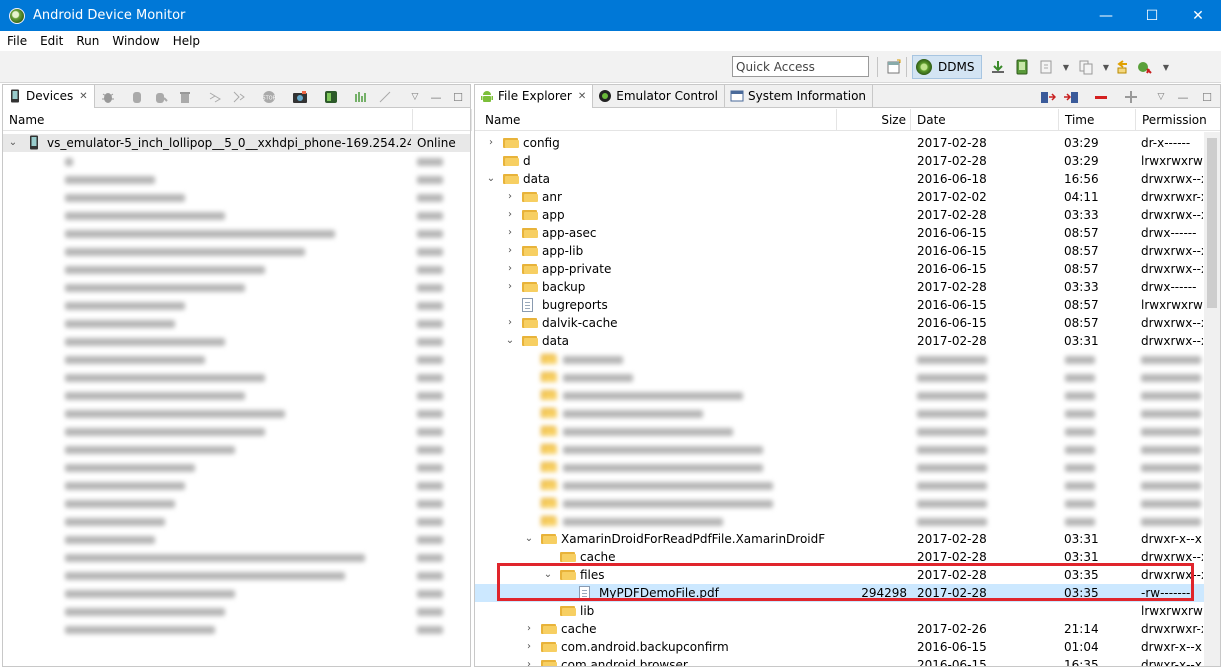 This screenshot has height=667, width=1221. What do you see at coordinates (185, 97) in the screenshot?
I see `cause-gc-icon` at bounding box center [185, 97].